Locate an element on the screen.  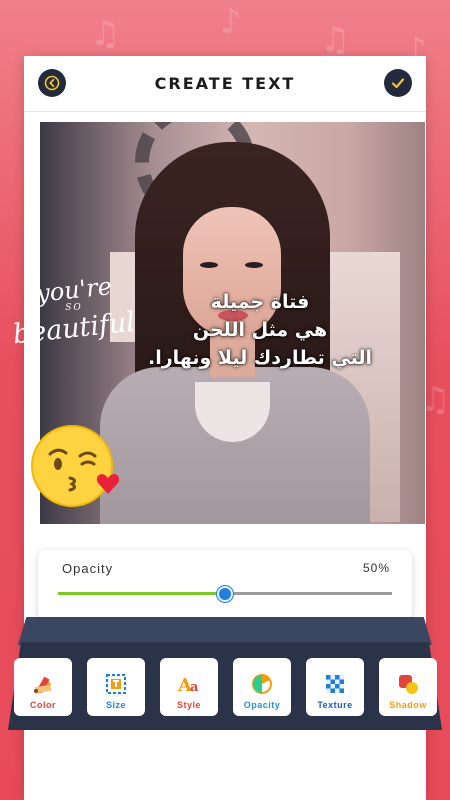
toolbar-top-edge is located at coordinates (225, 631).